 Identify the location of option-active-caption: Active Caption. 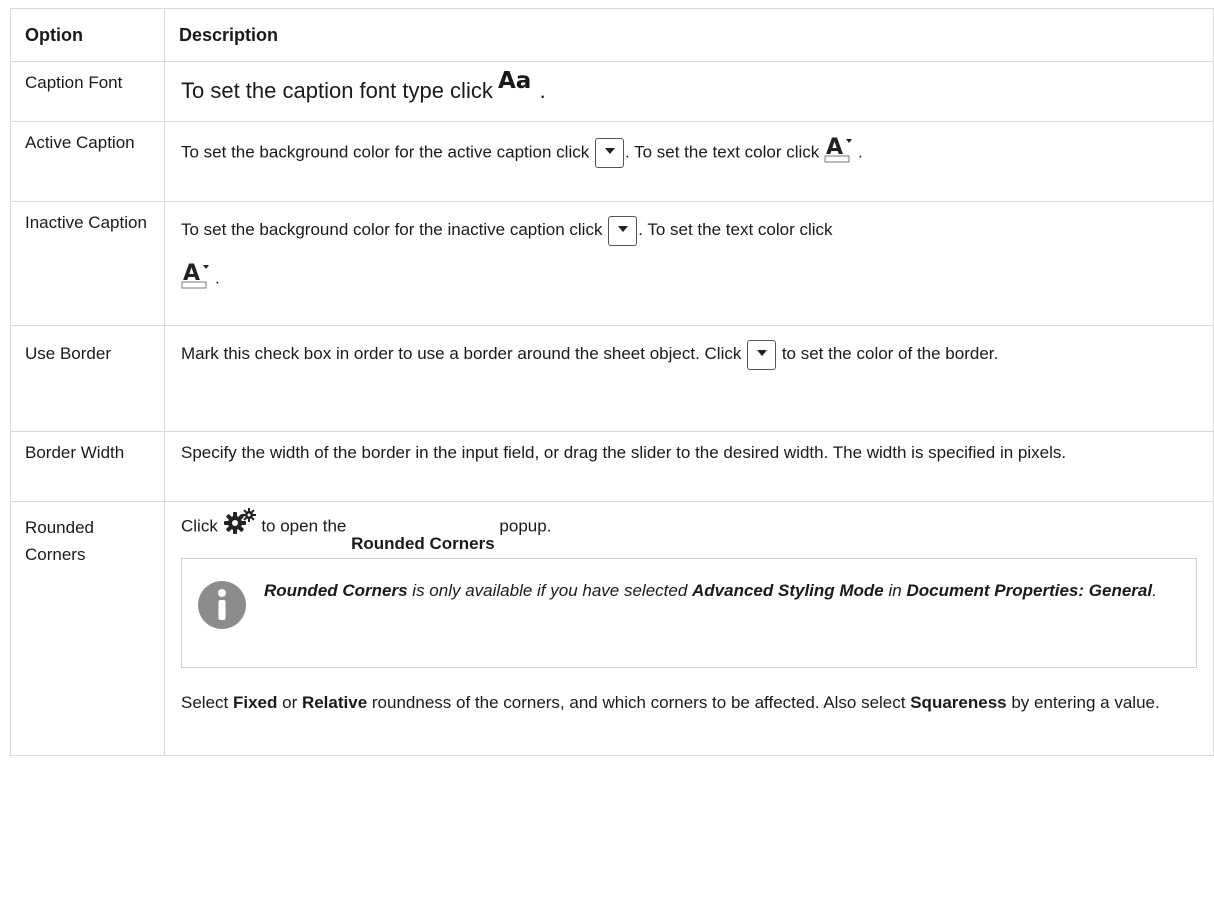
(87, 161).